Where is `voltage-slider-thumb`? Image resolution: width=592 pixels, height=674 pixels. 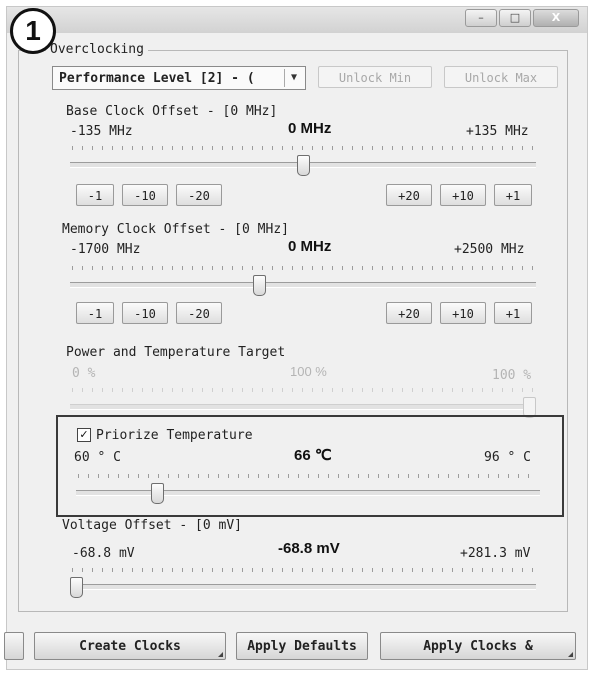 voltage-slider-thumb is located at coordinates (76, 587).